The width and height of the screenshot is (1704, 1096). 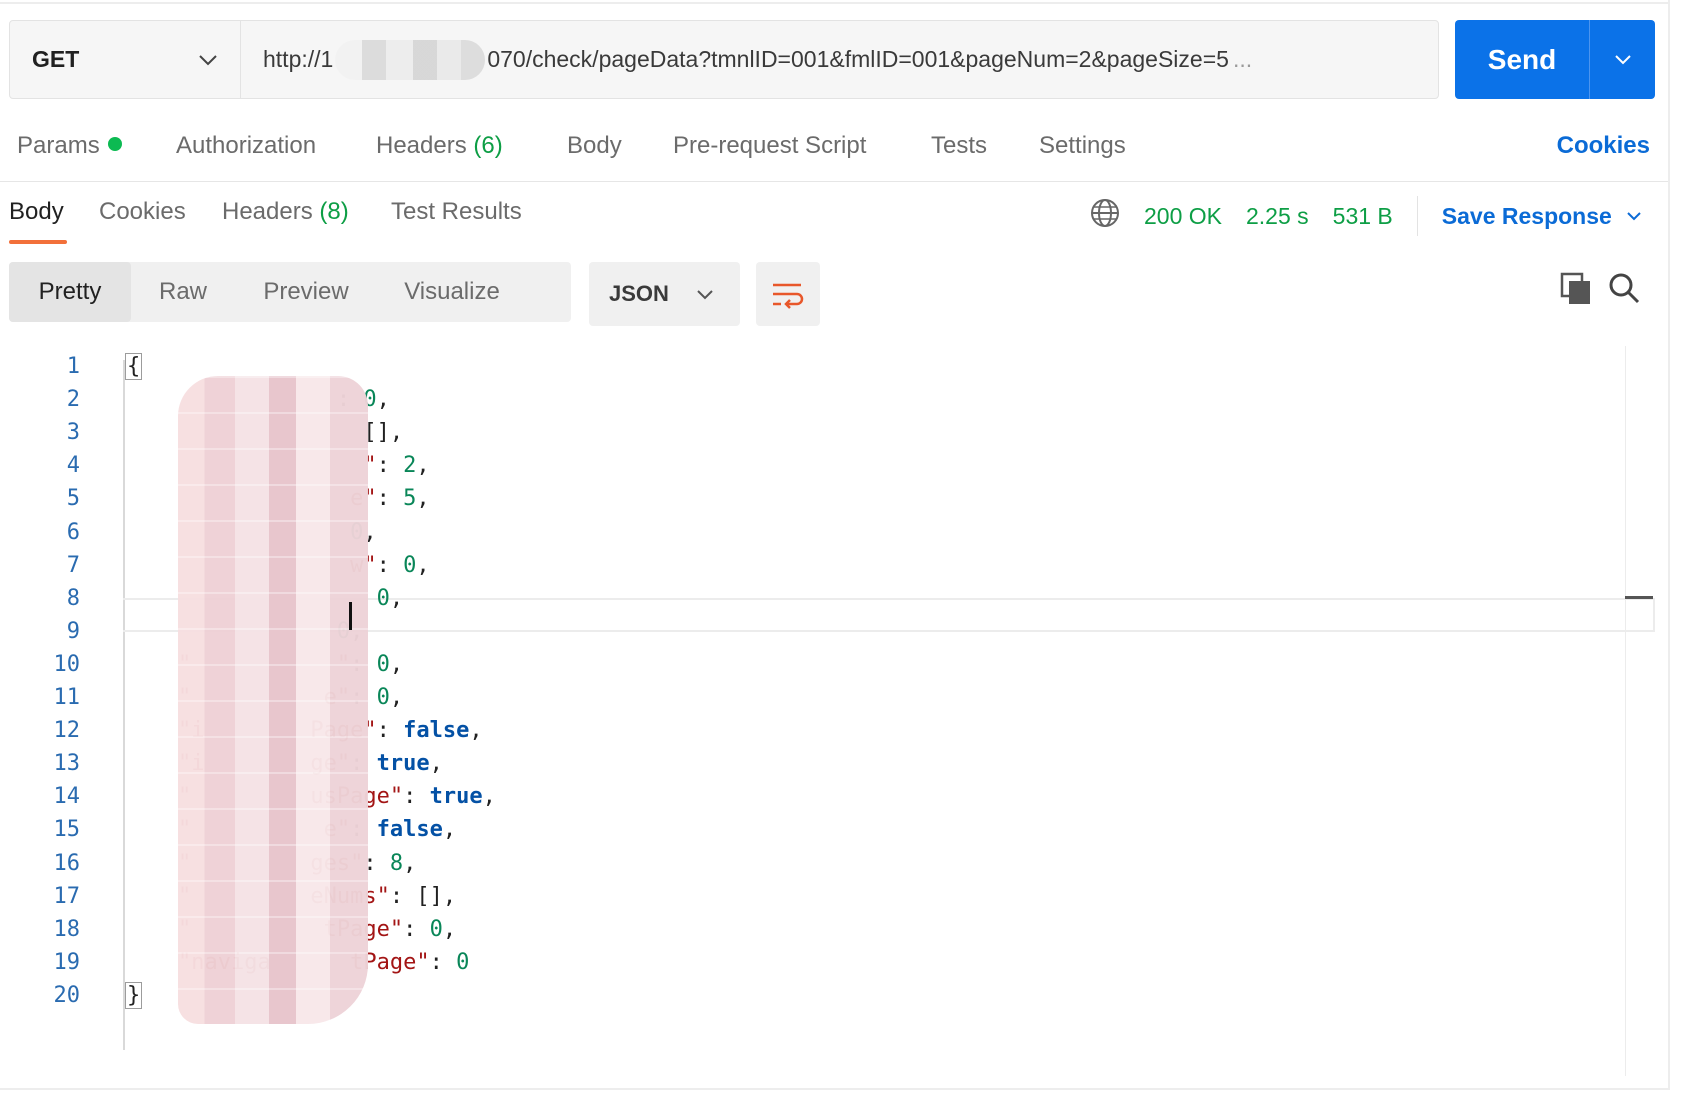 What do you see at coordinates (67, 863) in the screenshot?
I see `line-number: 16` at bounding box center [67, 863].